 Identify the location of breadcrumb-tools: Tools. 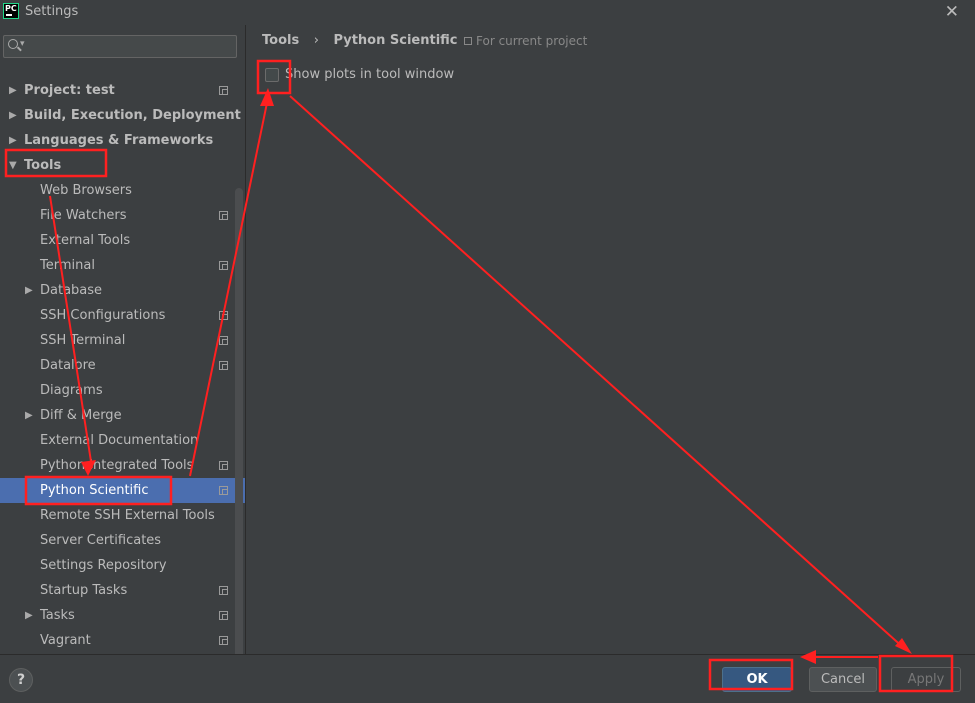
(280, 40).